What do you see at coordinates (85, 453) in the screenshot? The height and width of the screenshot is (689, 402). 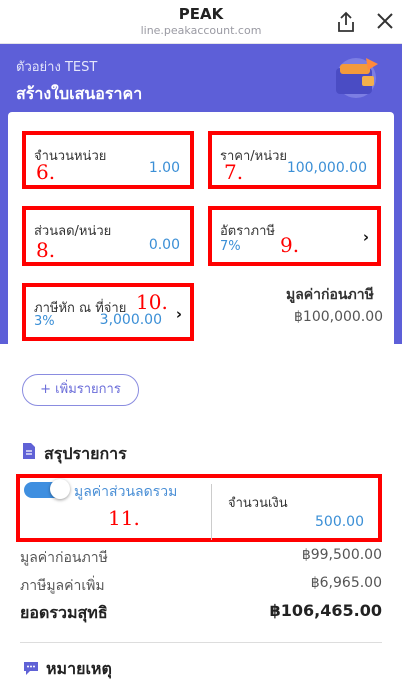 I see `summary-title: สรุปรายการ` at bounding box center [85, 453].